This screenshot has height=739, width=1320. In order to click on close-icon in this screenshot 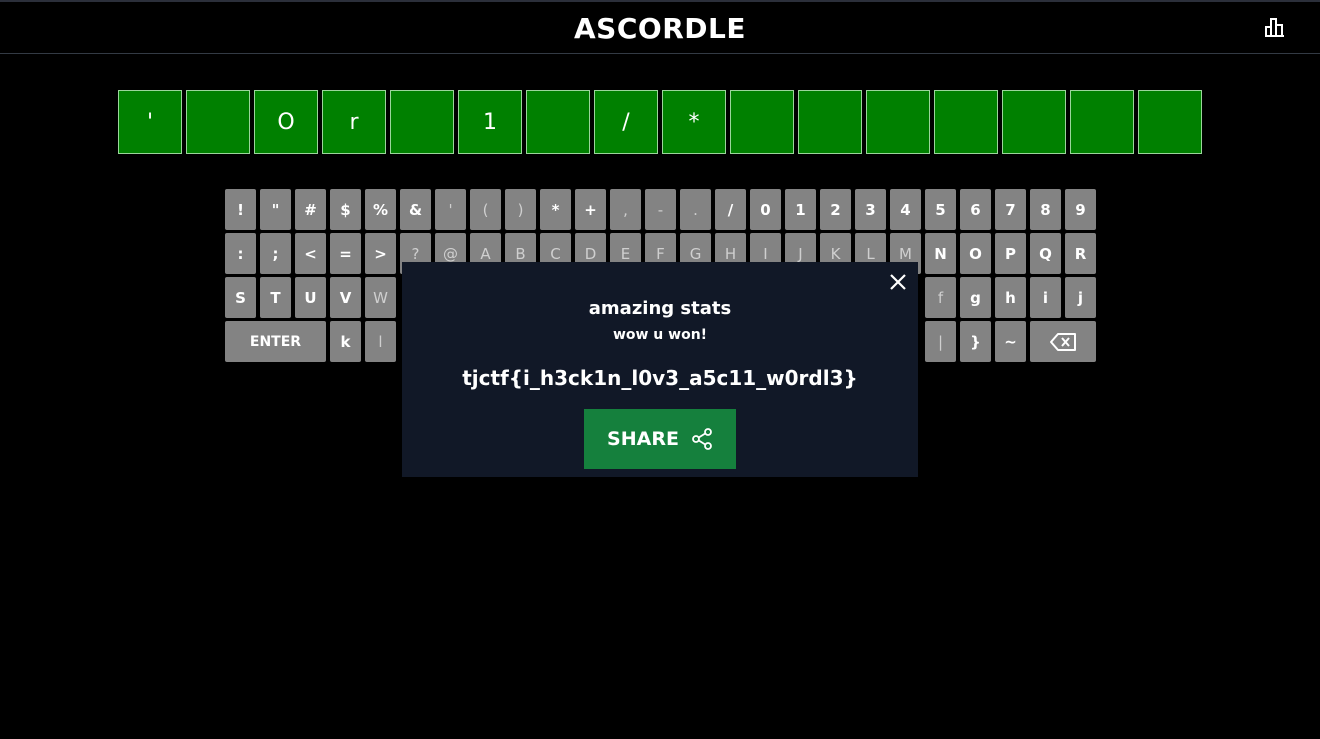, I will do `click(898, 282)`.